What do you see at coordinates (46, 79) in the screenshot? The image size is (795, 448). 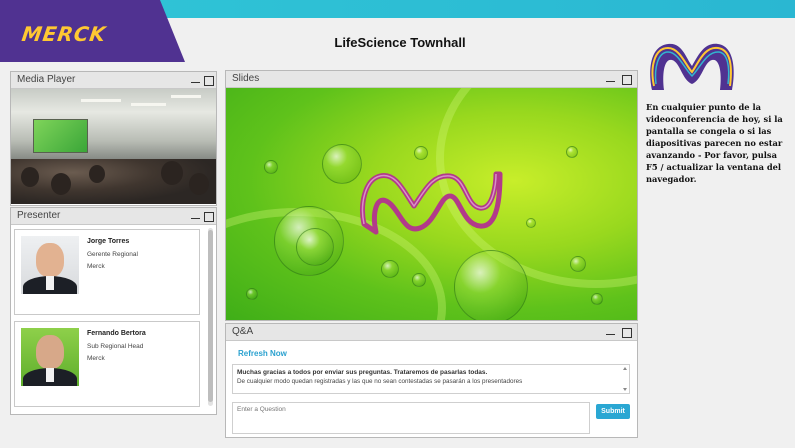 I see `media-player-title: Media Player` at bounding box center [46, 79].